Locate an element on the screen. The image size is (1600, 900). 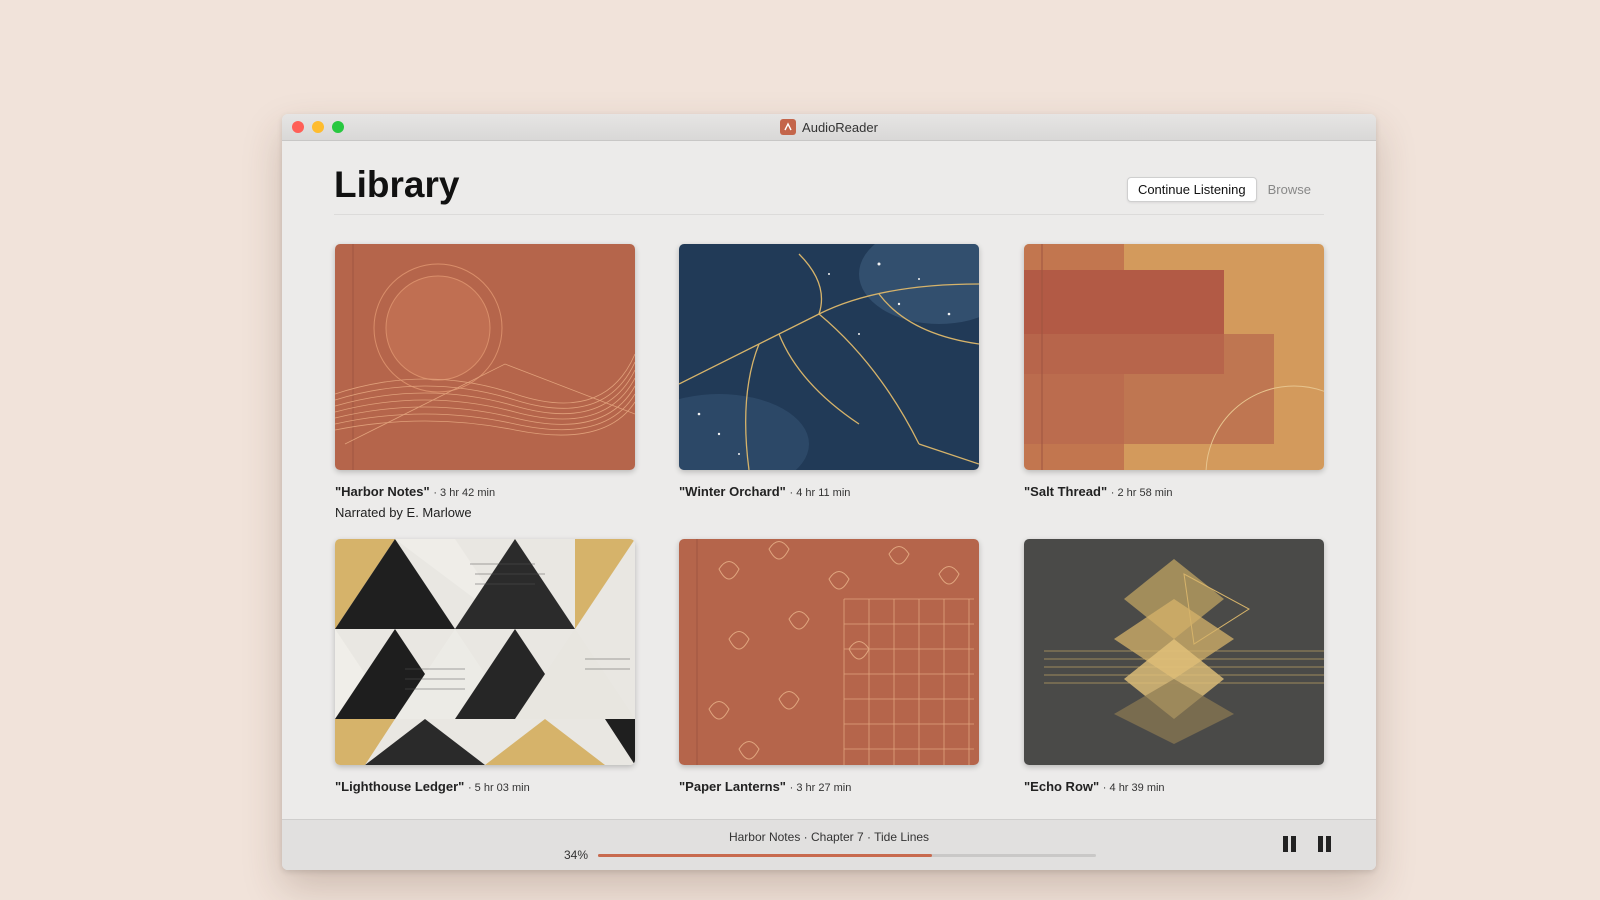
book-cover-harbor-notes is located at coordinates (485, 357).